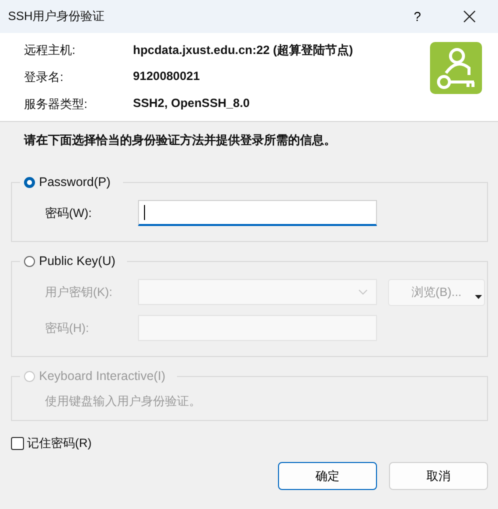 The width and height of the screenshot is (498, 509). I want to click on help-button: ?, so click(417, 16).